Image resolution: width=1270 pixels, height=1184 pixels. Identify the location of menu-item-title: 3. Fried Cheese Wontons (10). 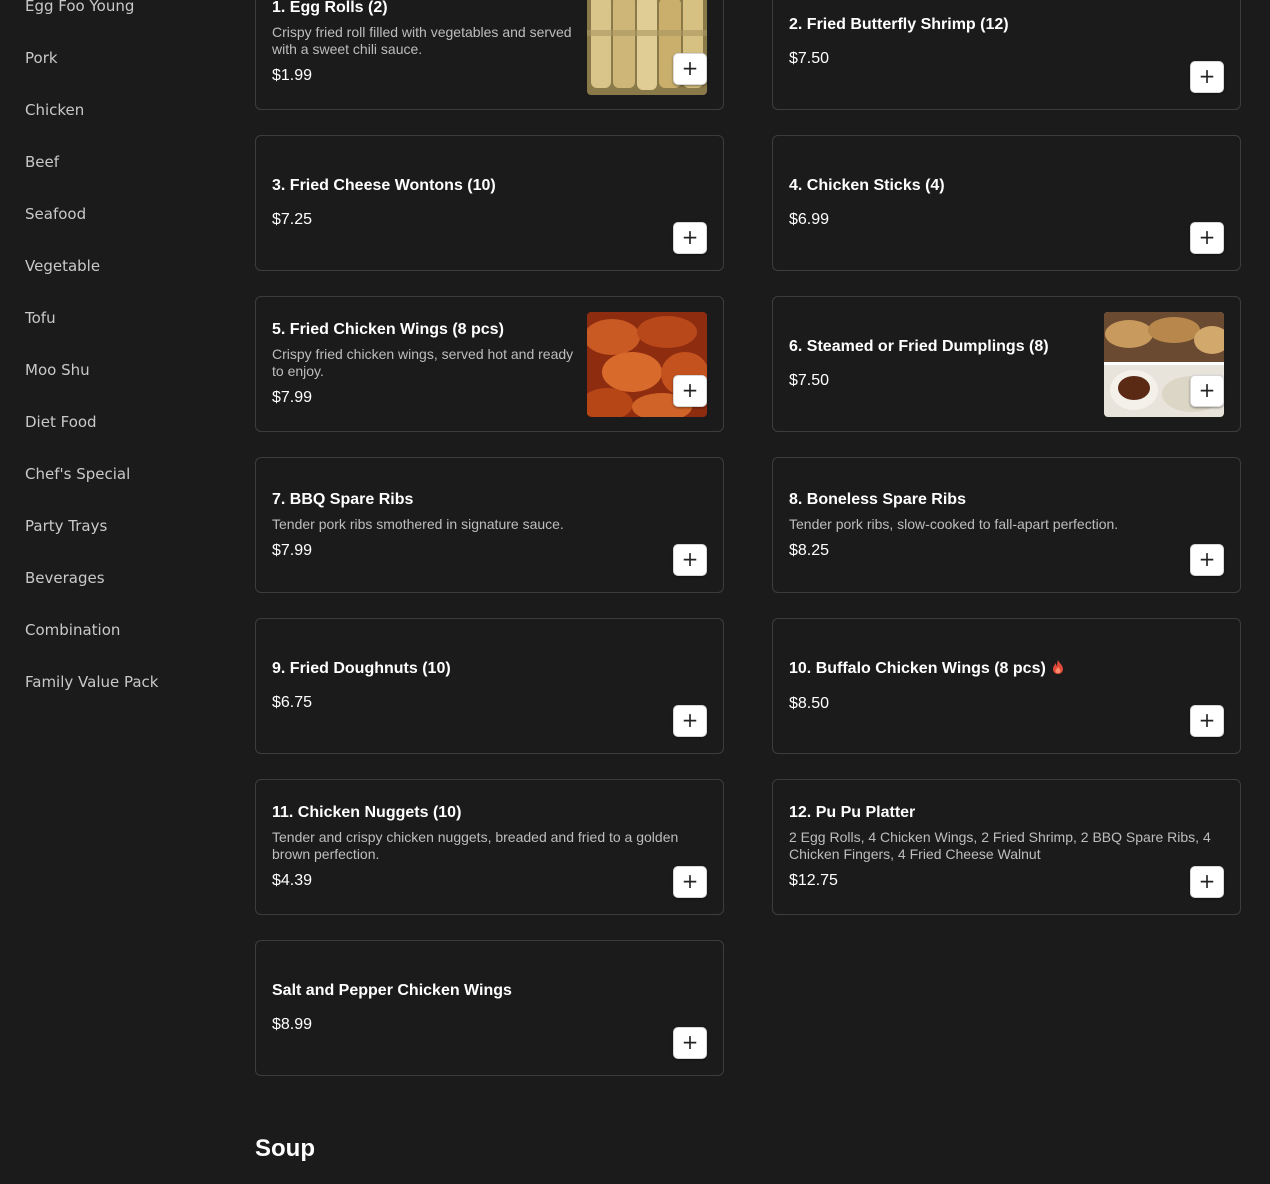
(384, 185).